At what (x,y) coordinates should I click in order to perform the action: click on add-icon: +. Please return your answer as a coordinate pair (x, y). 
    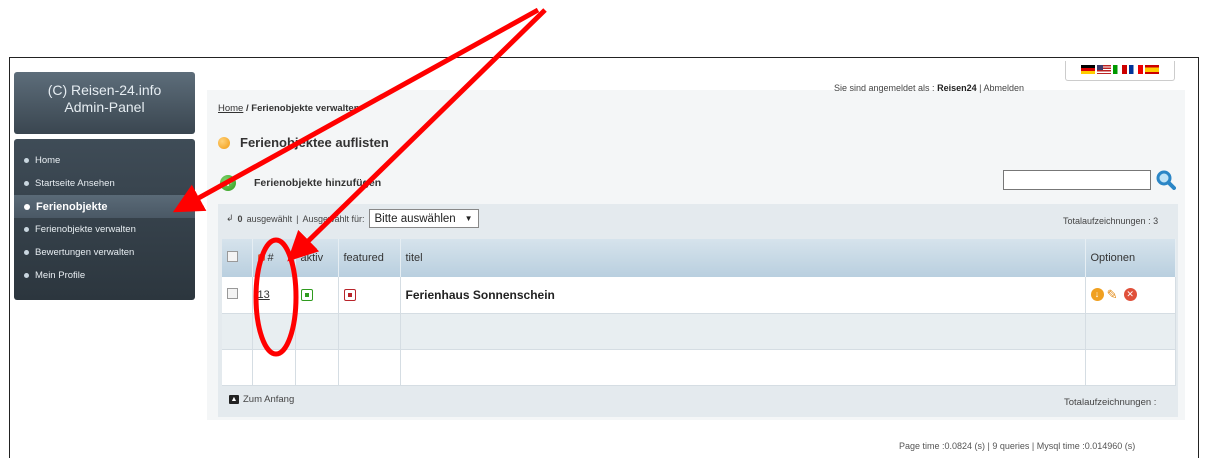
    Looking at the image, I should click on (228, 183).